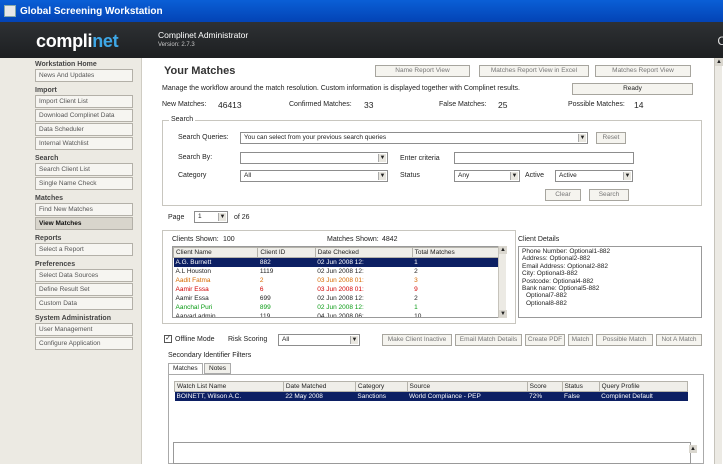  I want to click on offline-mode-checkbox: ✓, so click(168, 339).